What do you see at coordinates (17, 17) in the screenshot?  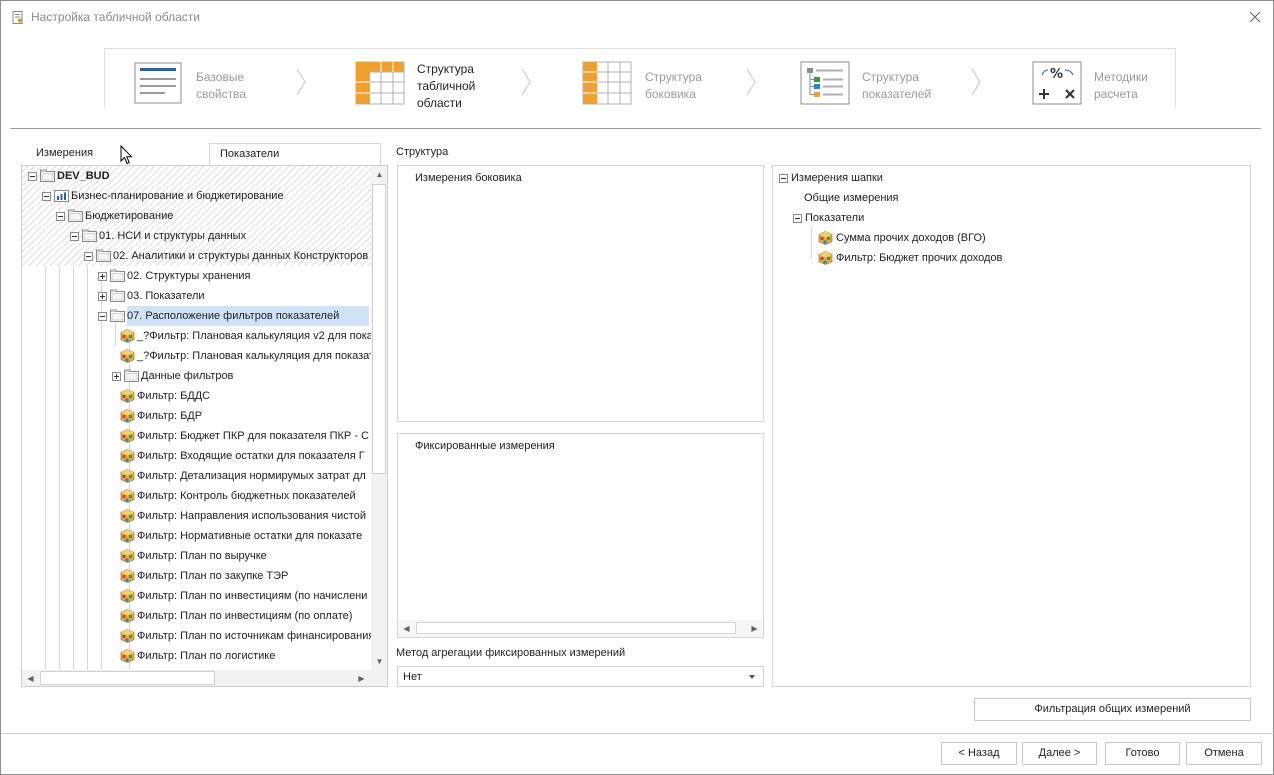 I see `document-settings-icon` at bounding box center [17, 17].